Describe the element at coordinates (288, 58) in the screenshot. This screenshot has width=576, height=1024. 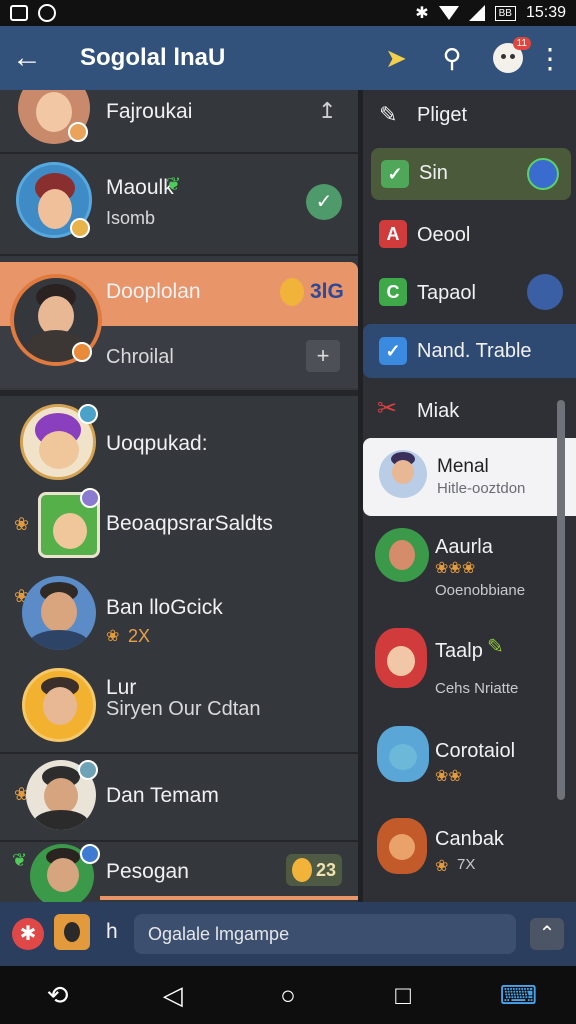
I see `app-bar: ← Sogolal lnaU ➤ ⚲ 11 ⋮` at that location.